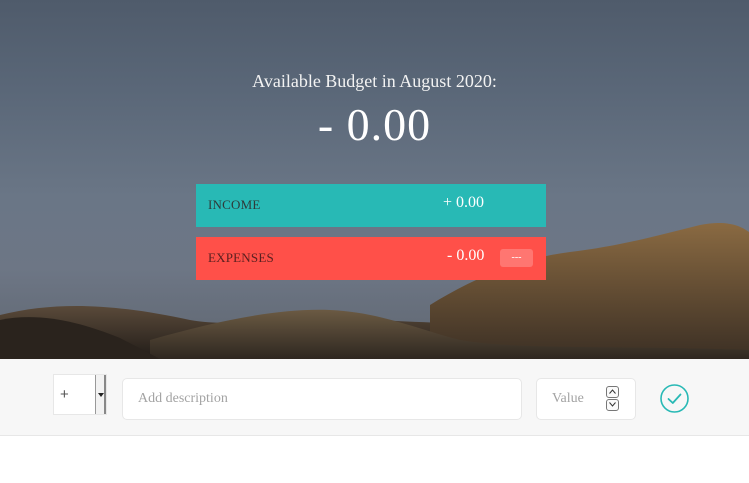 The image size is (749, 483). I want to click on income-value: + 0.00, so click(464, 202).